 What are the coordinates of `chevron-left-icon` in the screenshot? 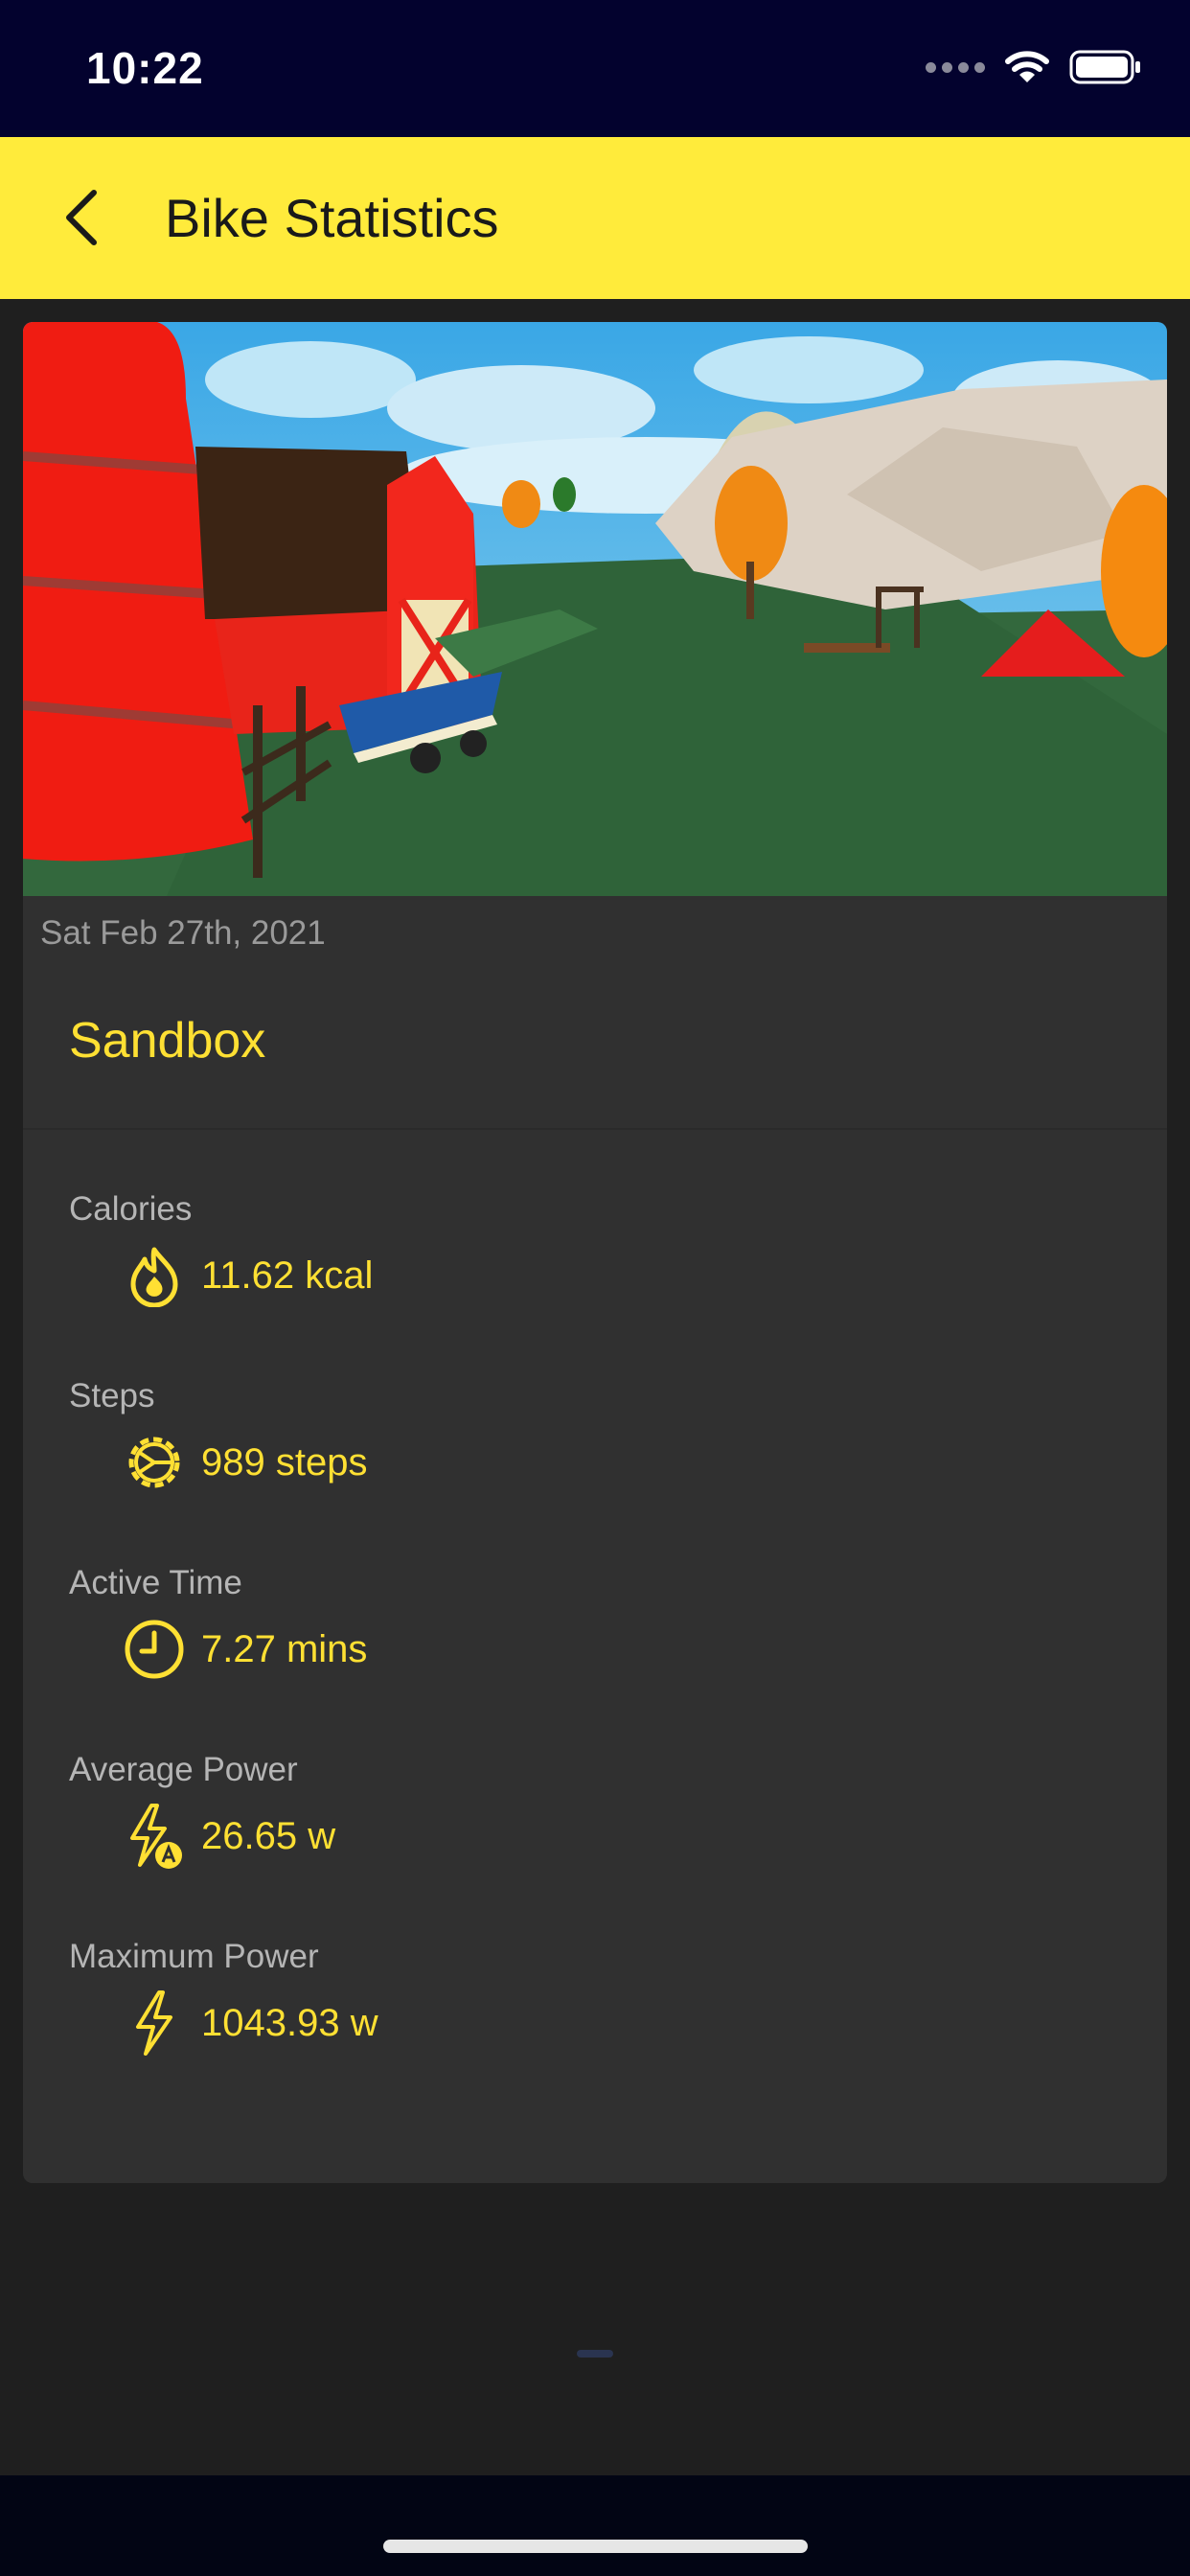 It's located at (82, 217).